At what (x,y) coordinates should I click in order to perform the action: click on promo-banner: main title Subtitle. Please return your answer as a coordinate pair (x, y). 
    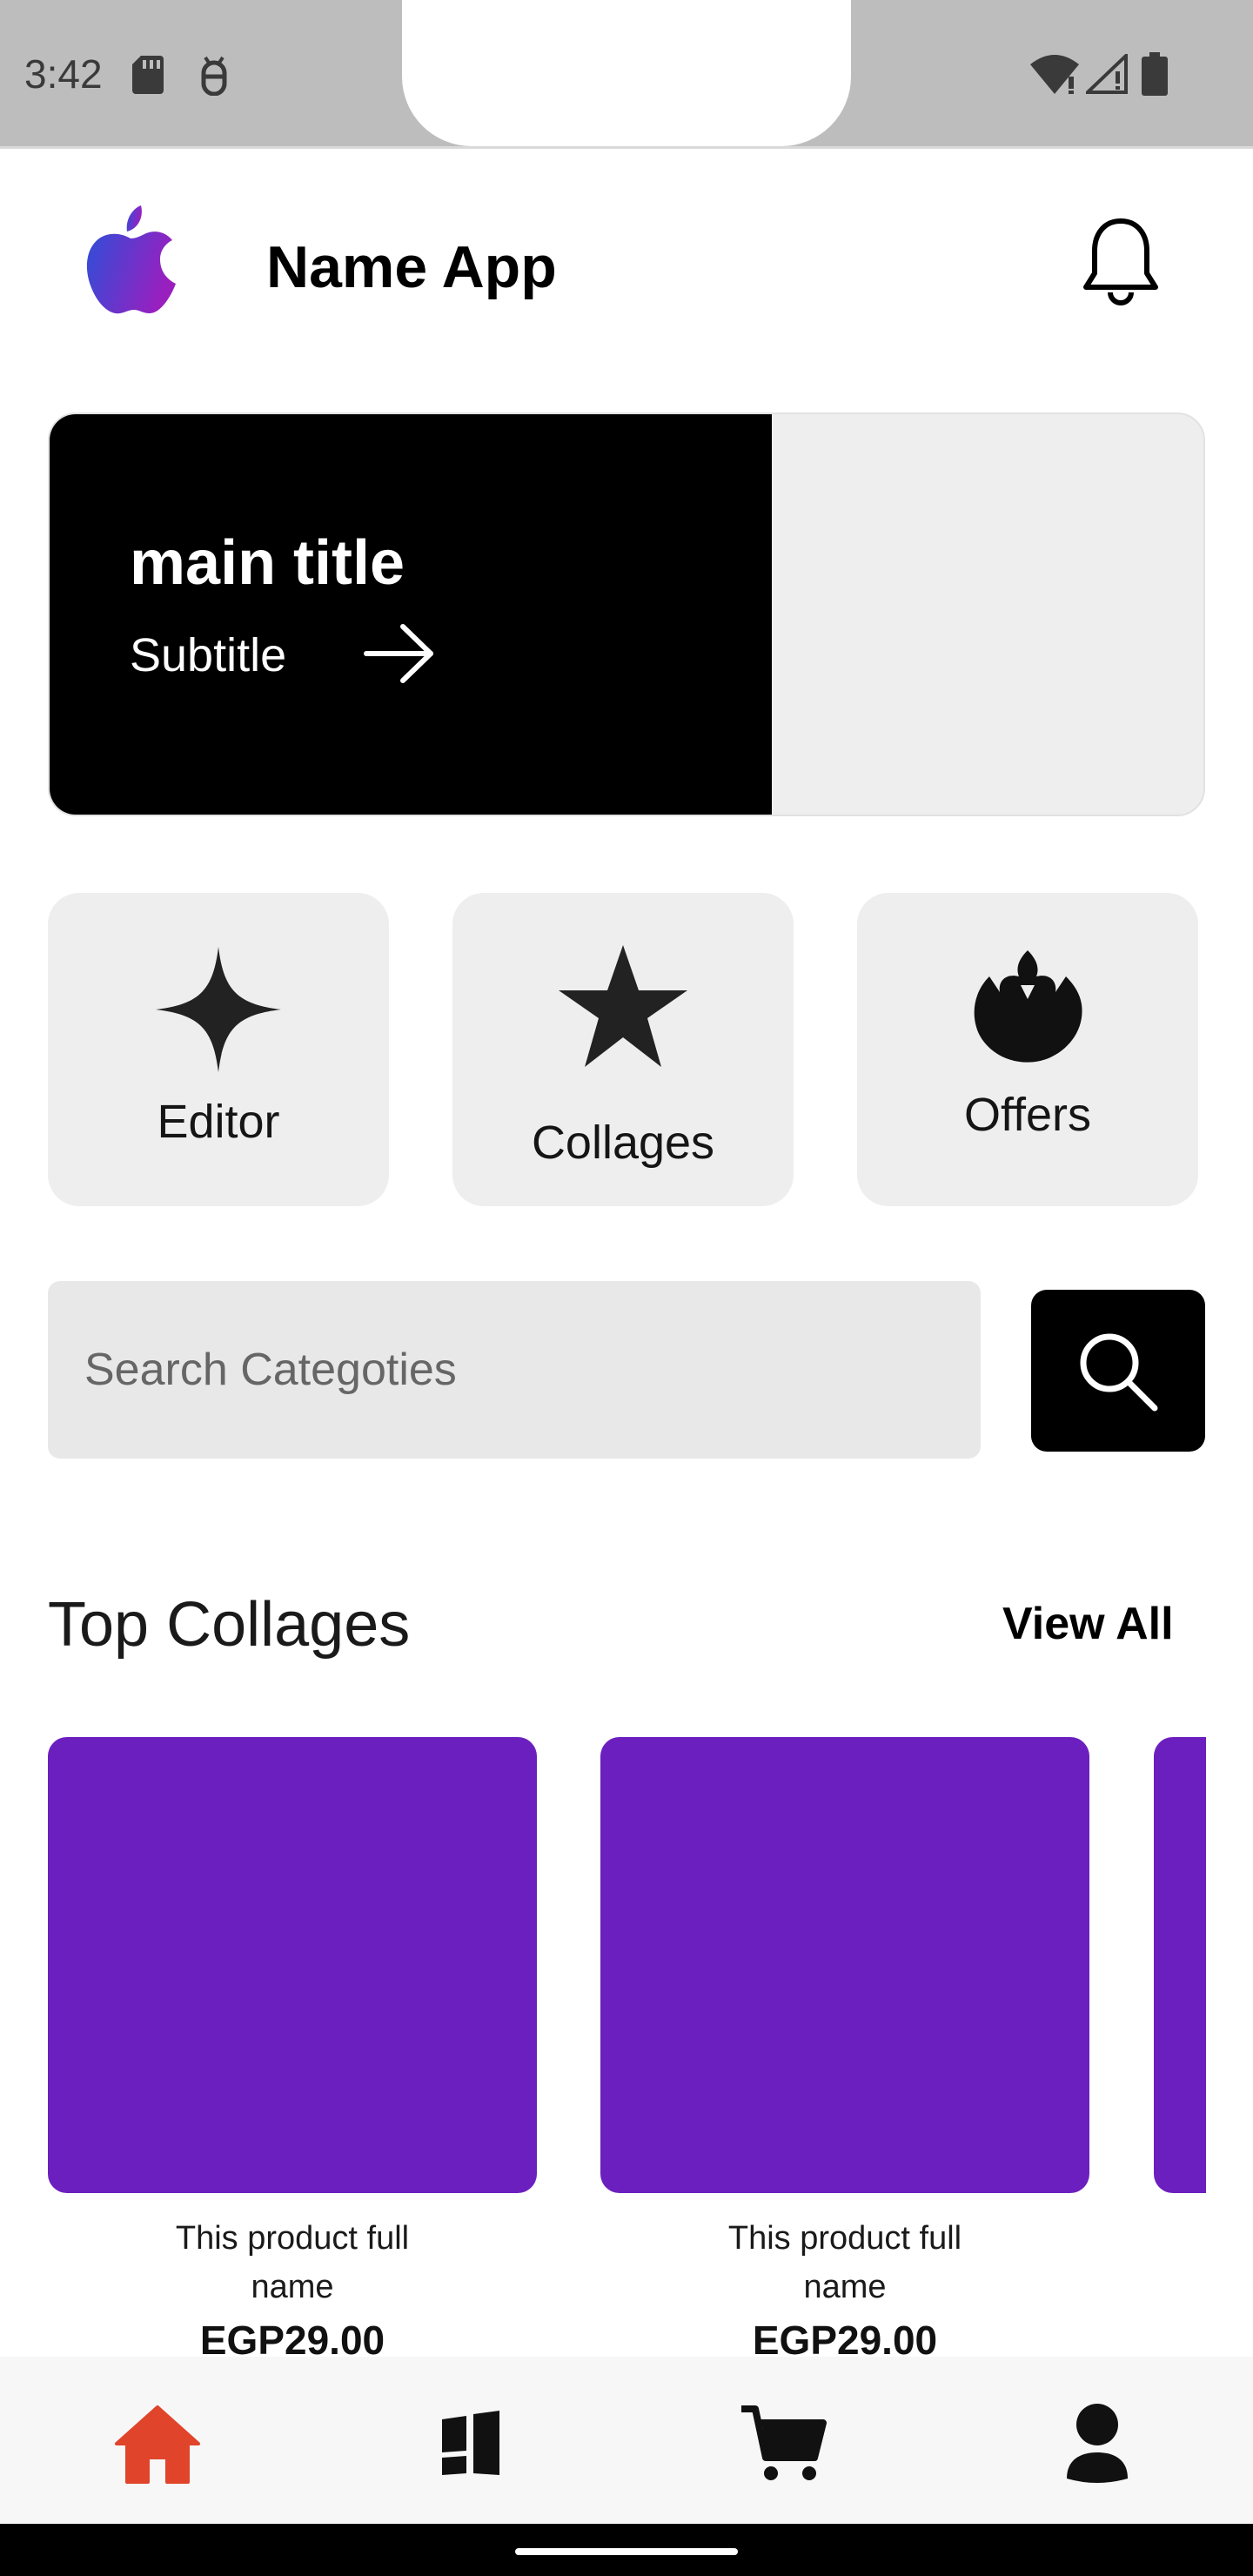
    Looking at the image, I should click on (626, 614).